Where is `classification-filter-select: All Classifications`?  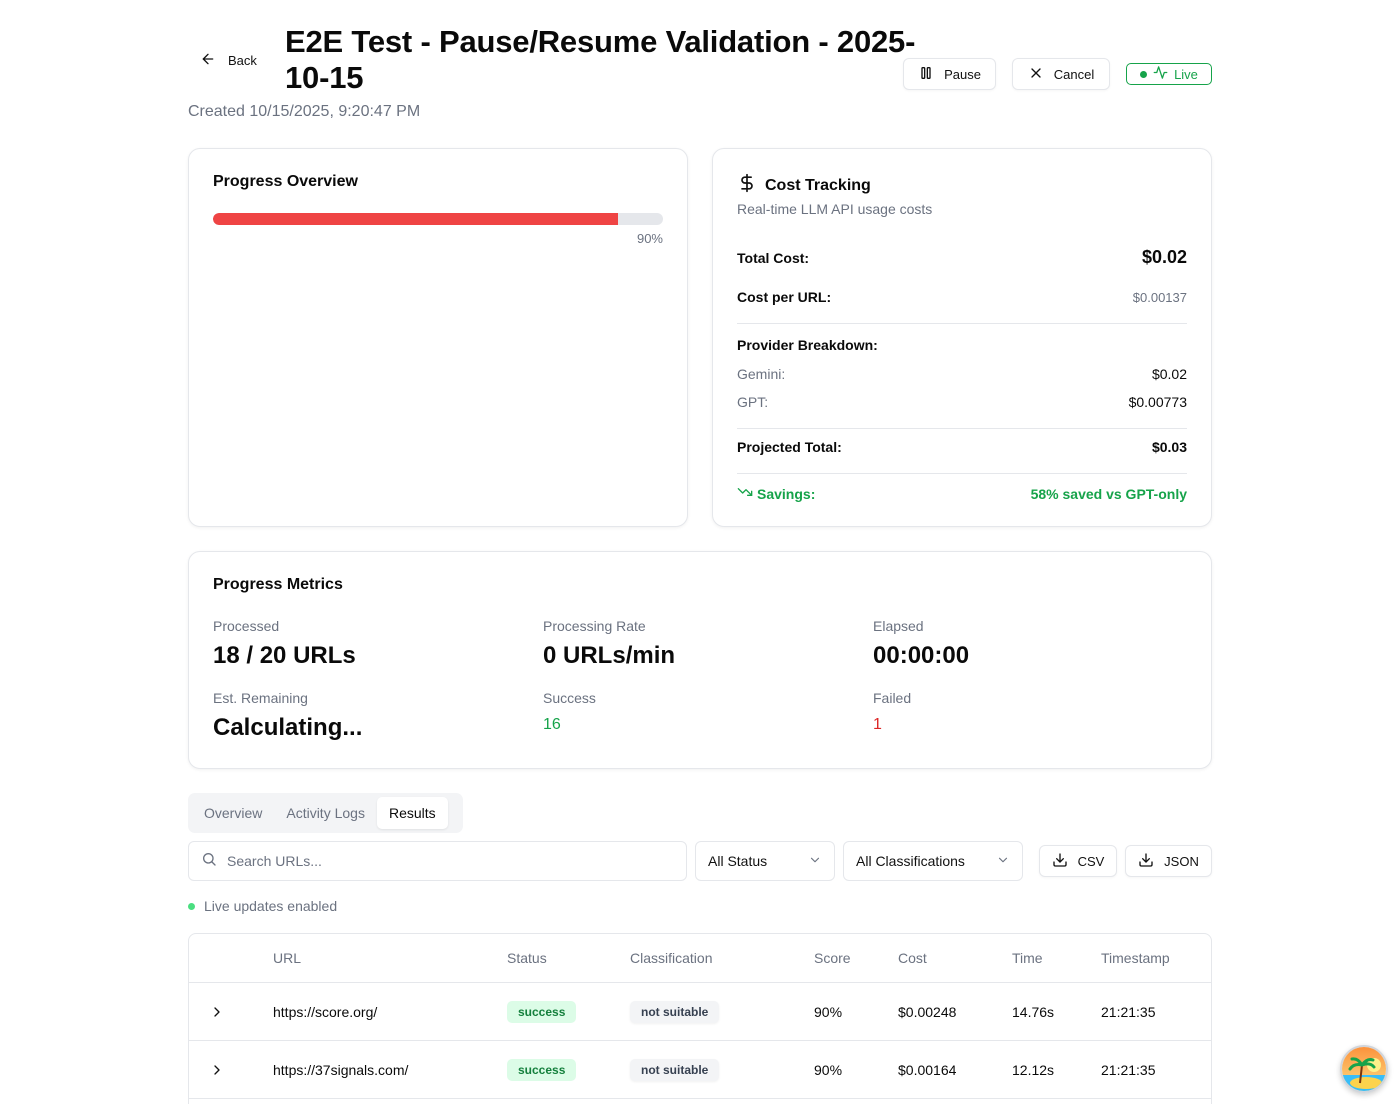 classification-filter-select: All Classifications is located at coordinates (933, 861).